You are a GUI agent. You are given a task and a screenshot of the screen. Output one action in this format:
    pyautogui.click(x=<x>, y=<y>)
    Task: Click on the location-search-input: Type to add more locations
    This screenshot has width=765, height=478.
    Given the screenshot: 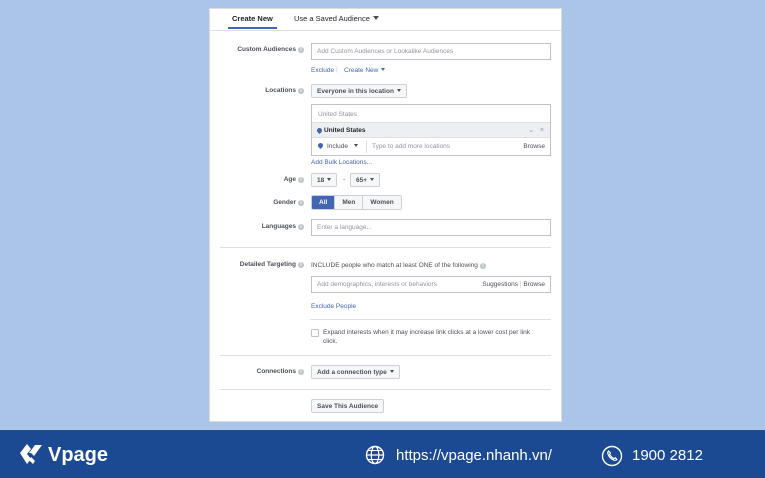 What is the action you would take?
    pyautogui.click(x=411, y=146)
    